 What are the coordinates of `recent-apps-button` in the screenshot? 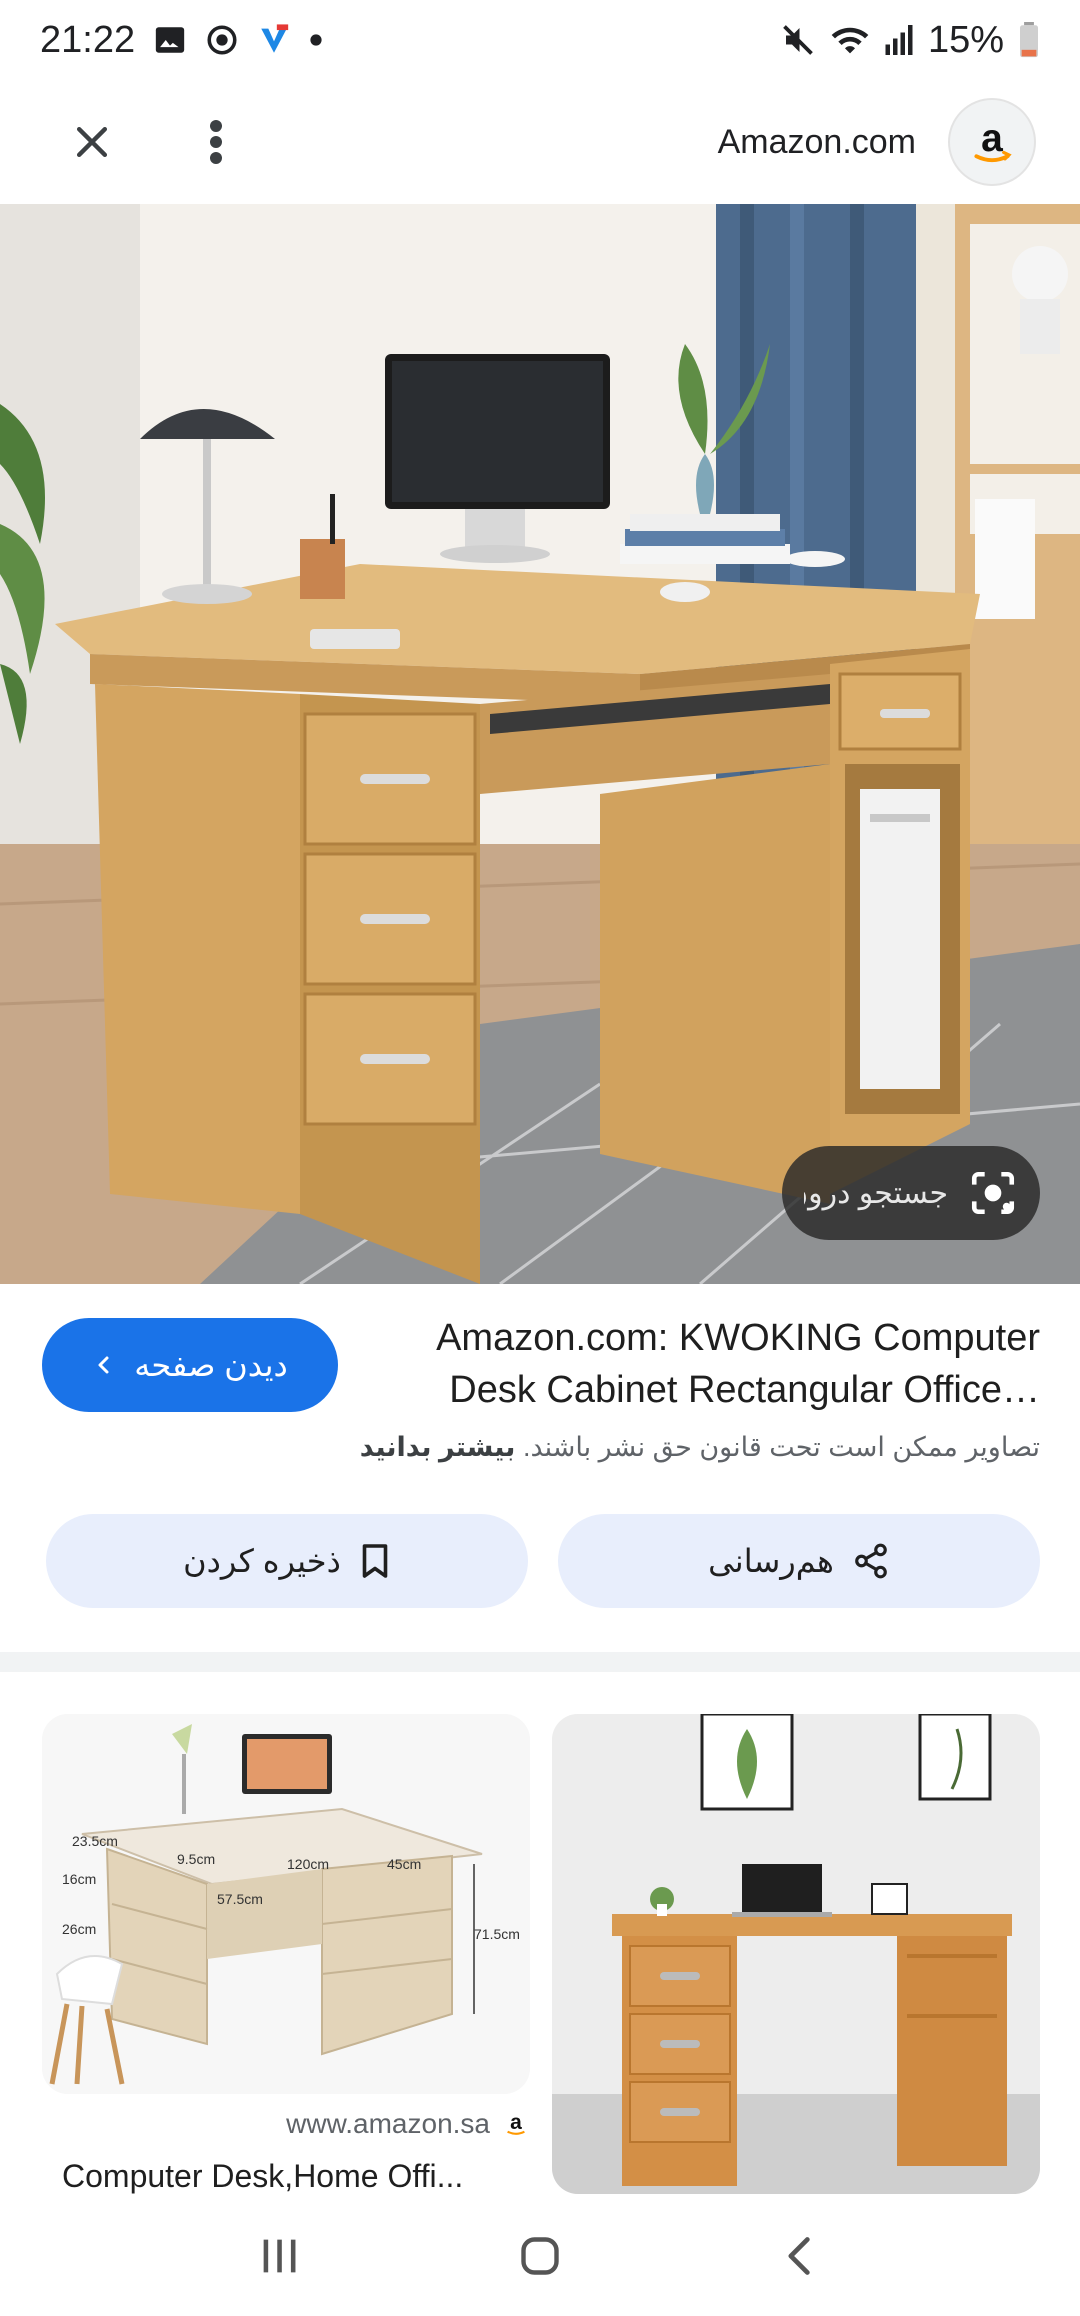 It's located at (280, 2256).